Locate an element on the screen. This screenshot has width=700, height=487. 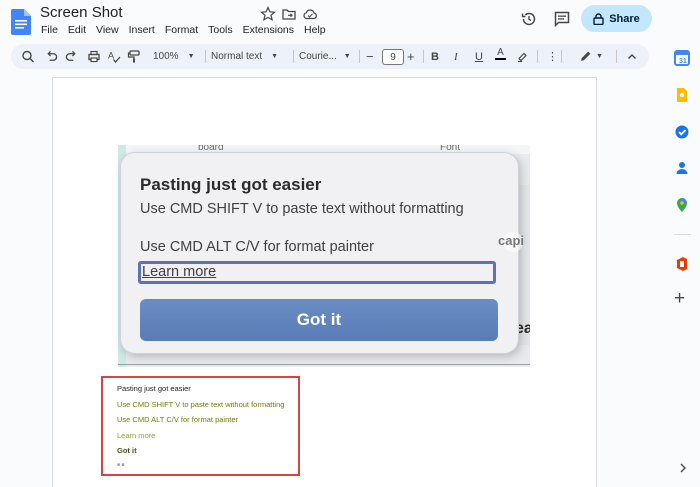
decrease-font-size-button: − is located at coordinates (370, 56).